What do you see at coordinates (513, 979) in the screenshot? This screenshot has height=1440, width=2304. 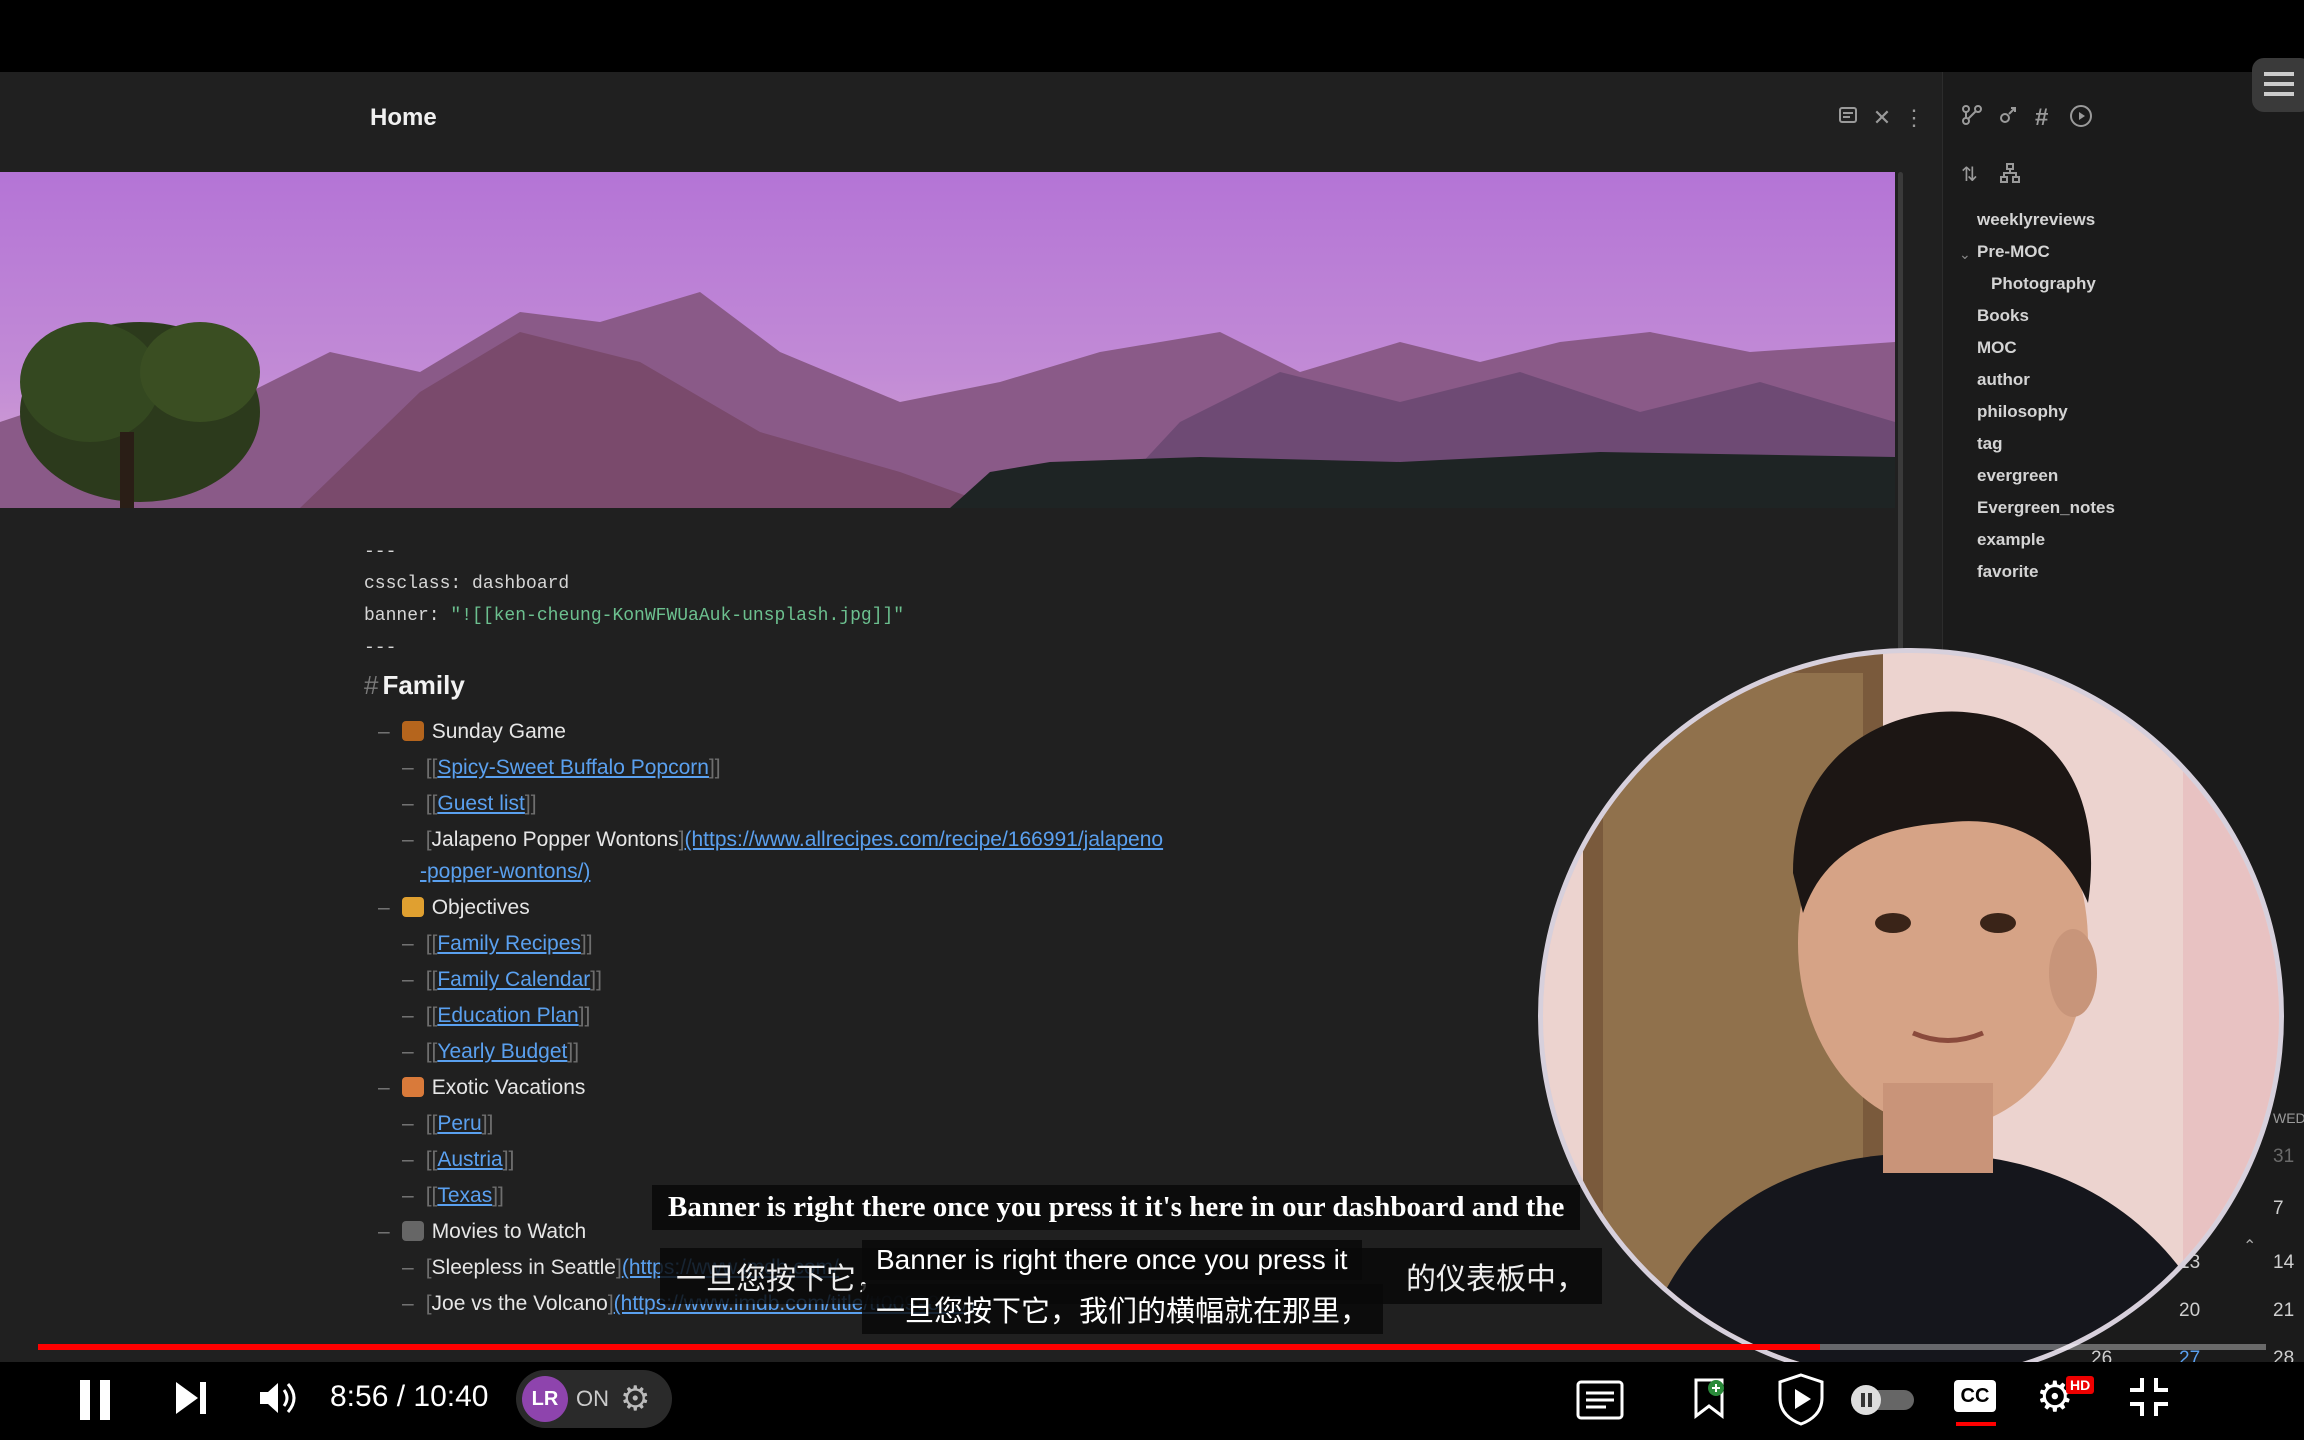 I see `wiki-link: Family Calendar` at bounding box center [513, 979].